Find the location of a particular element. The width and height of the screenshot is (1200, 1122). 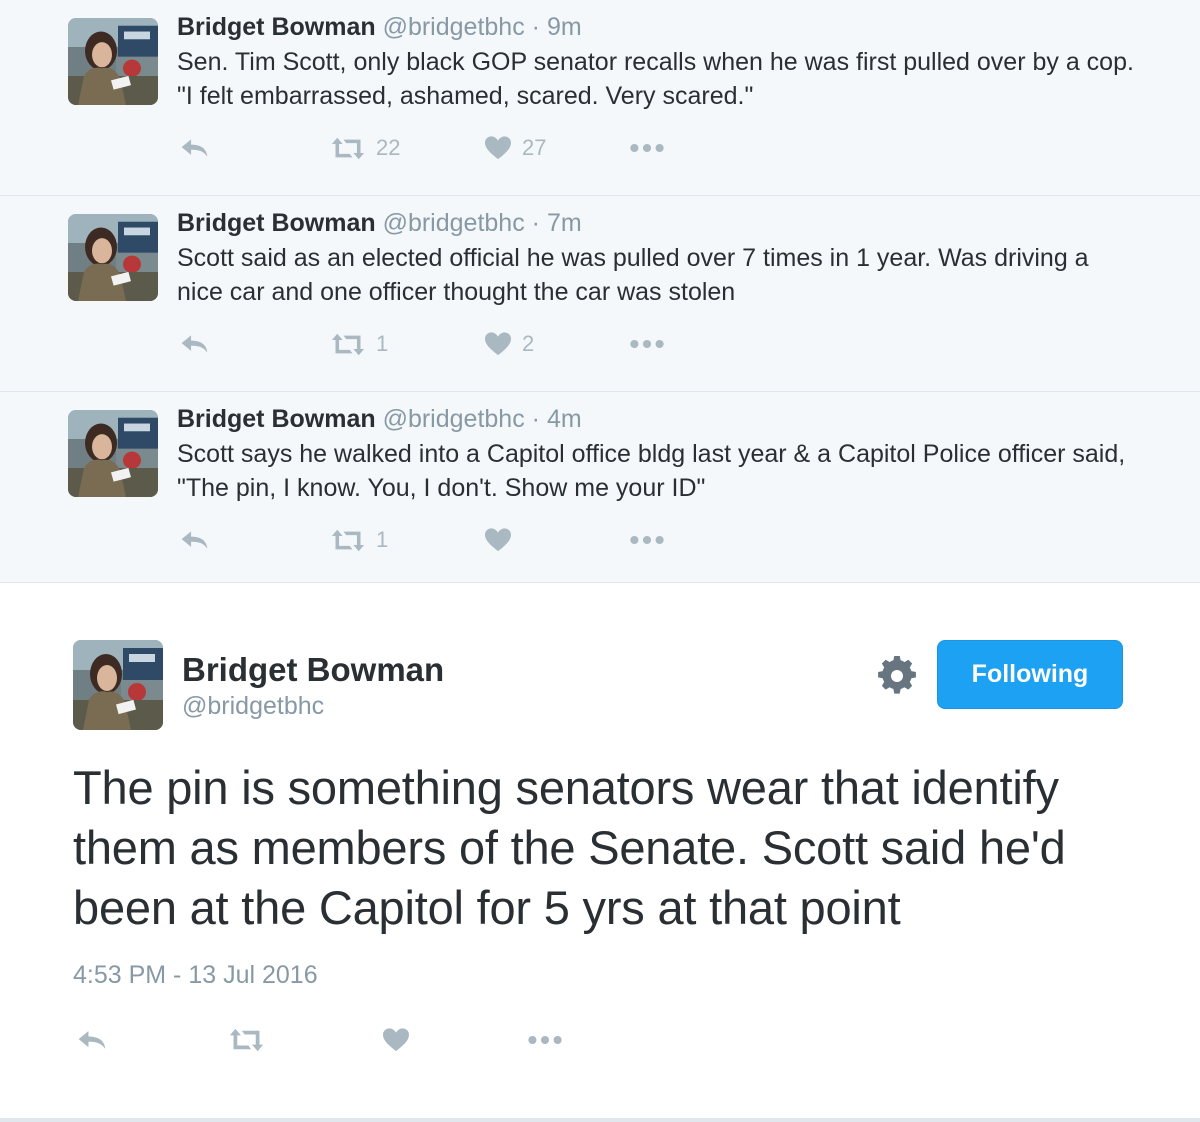

retweet-button: 22 is located at coordinates (365, 148).